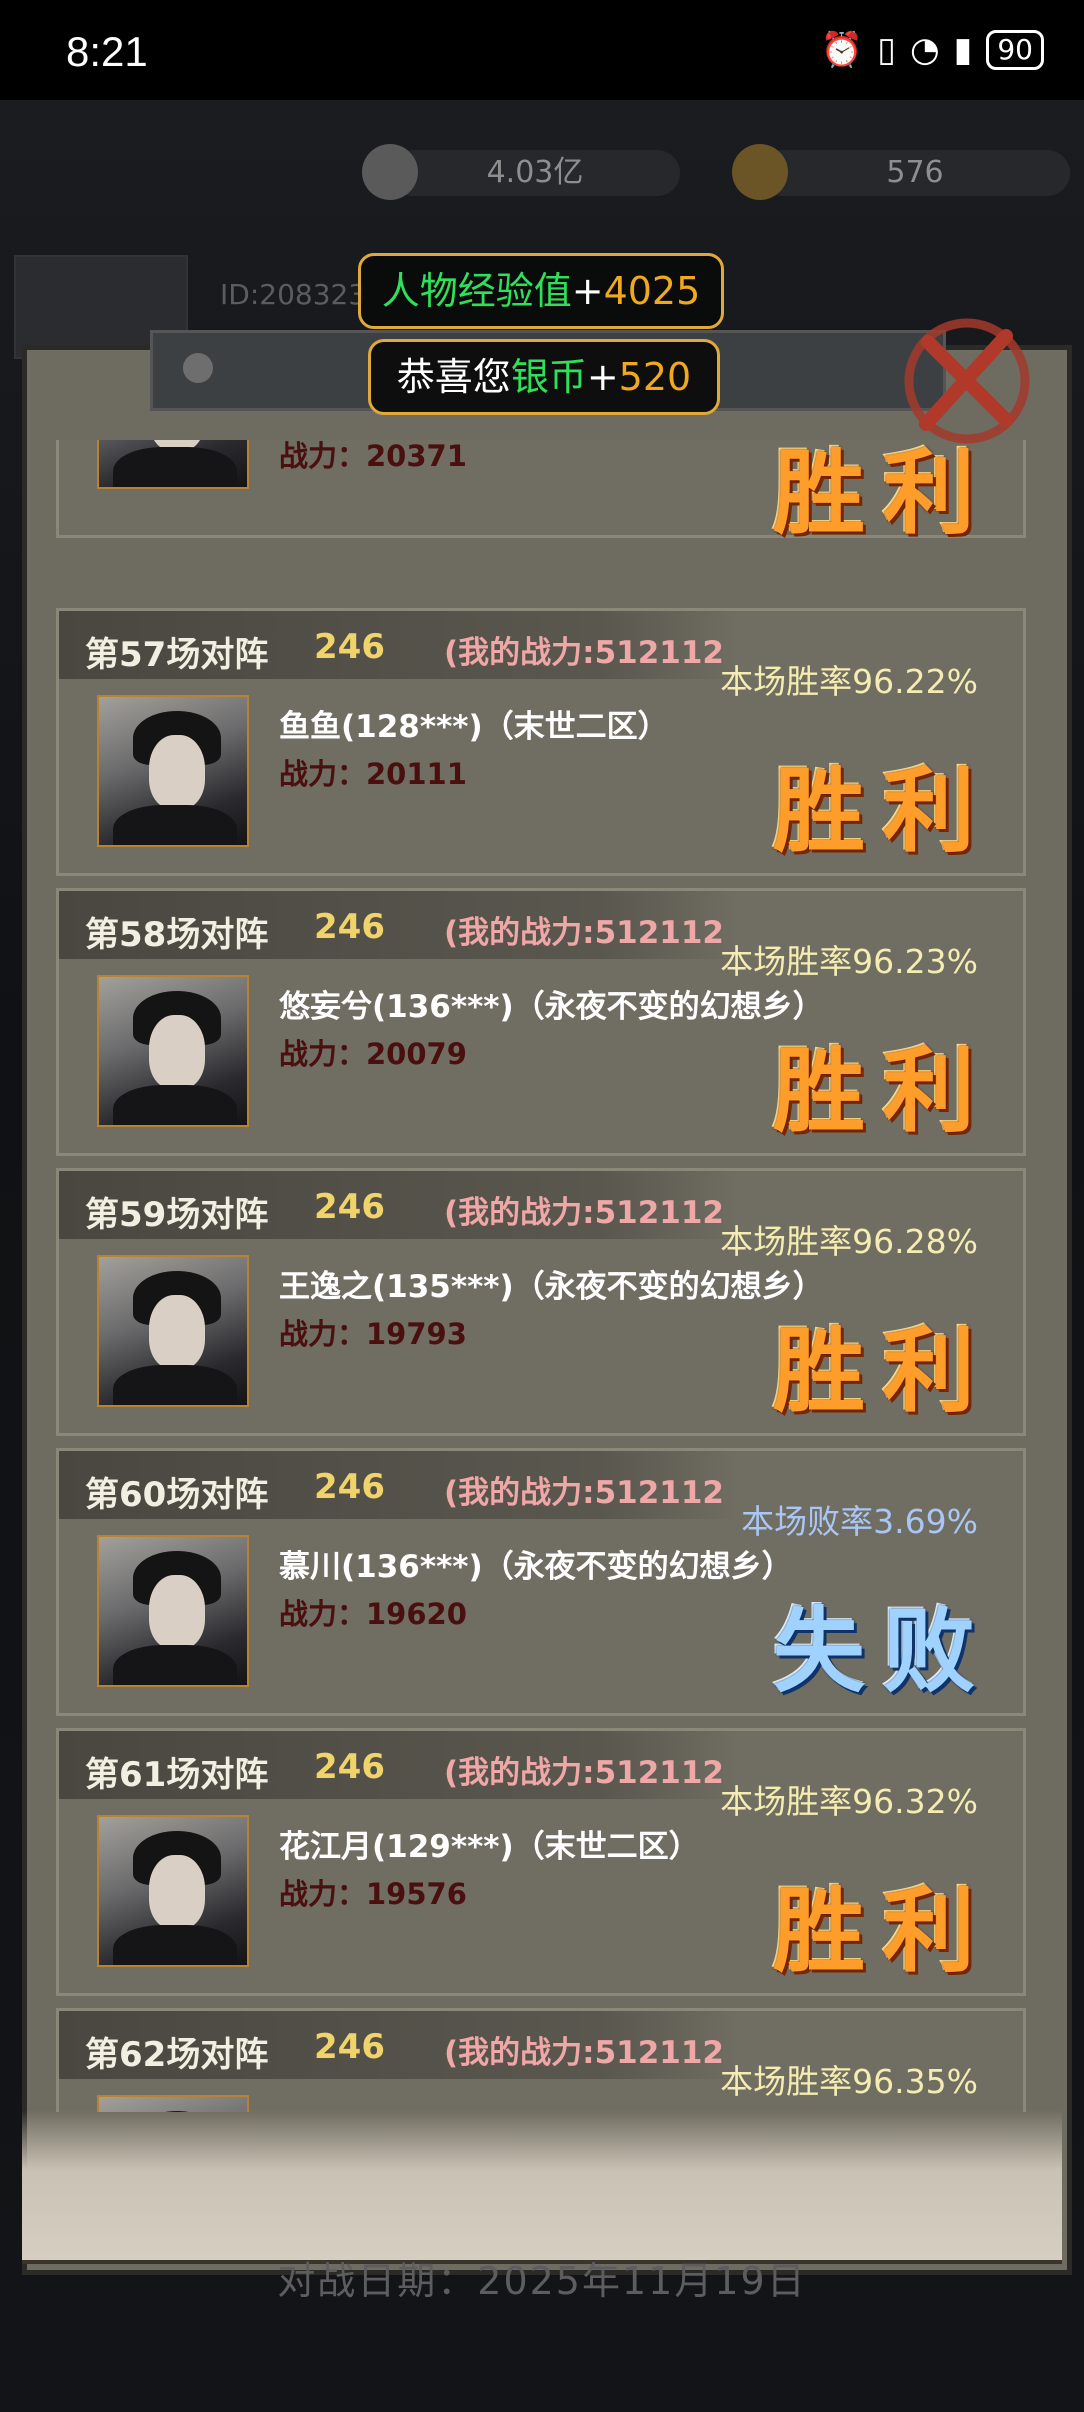 Image resolution: width=1084 pixels, height=2412 pixels. I want to click on exp-value: 4025, so click(652, 291).